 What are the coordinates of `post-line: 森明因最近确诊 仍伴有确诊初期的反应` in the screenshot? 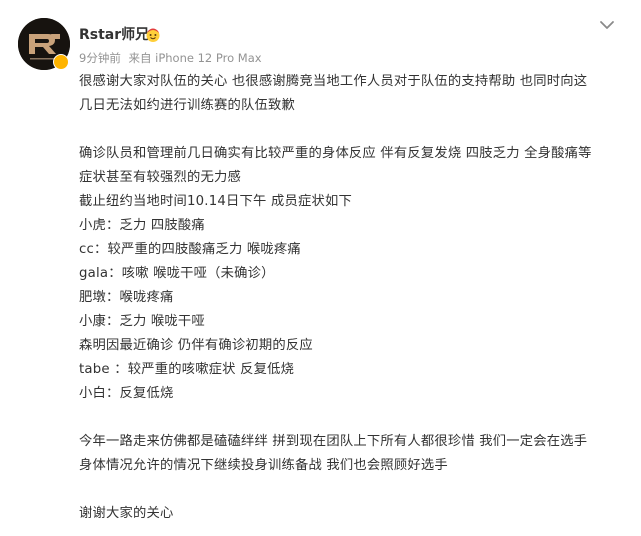 It's located at (196, 345).